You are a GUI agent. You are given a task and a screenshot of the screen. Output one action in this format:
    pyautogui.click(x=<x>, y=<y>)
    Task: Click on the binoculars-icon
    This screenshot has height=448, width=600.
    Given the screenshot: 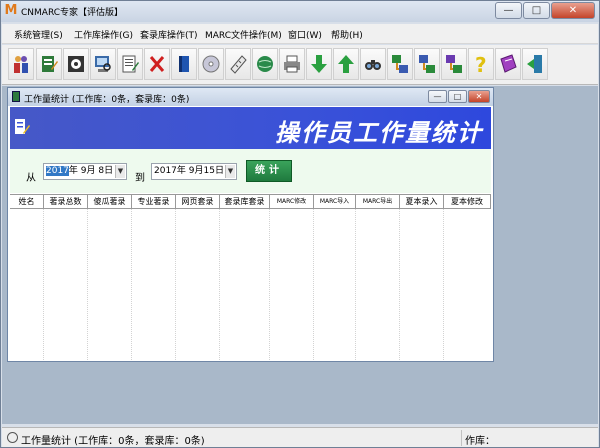 What is the action you would take?
    pyautogui.click(x=373, y=64)
    